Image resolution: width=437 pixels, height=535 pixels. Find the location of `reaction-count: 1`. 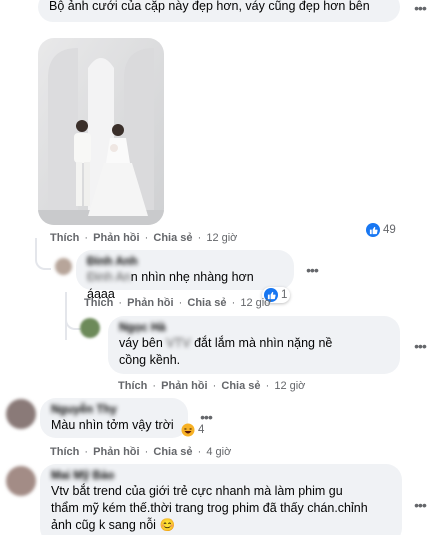

reaction-count: 1 is located at coordinates (284, 295).